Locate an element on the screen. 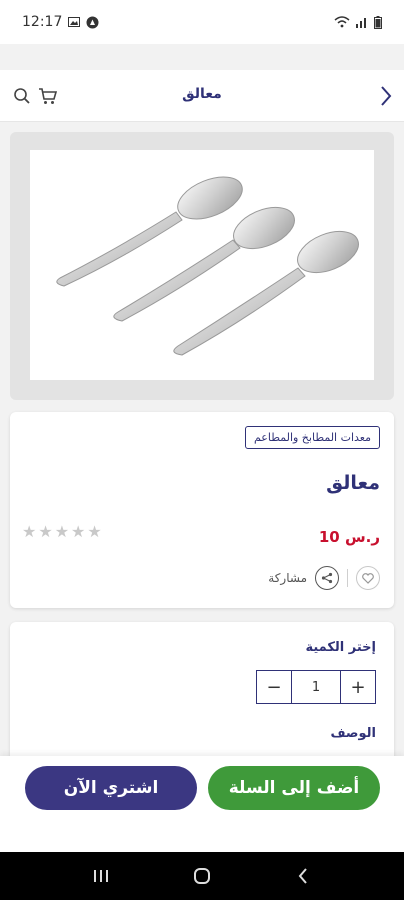  product-actions: مشاركة is located at coordinates (324, 578).